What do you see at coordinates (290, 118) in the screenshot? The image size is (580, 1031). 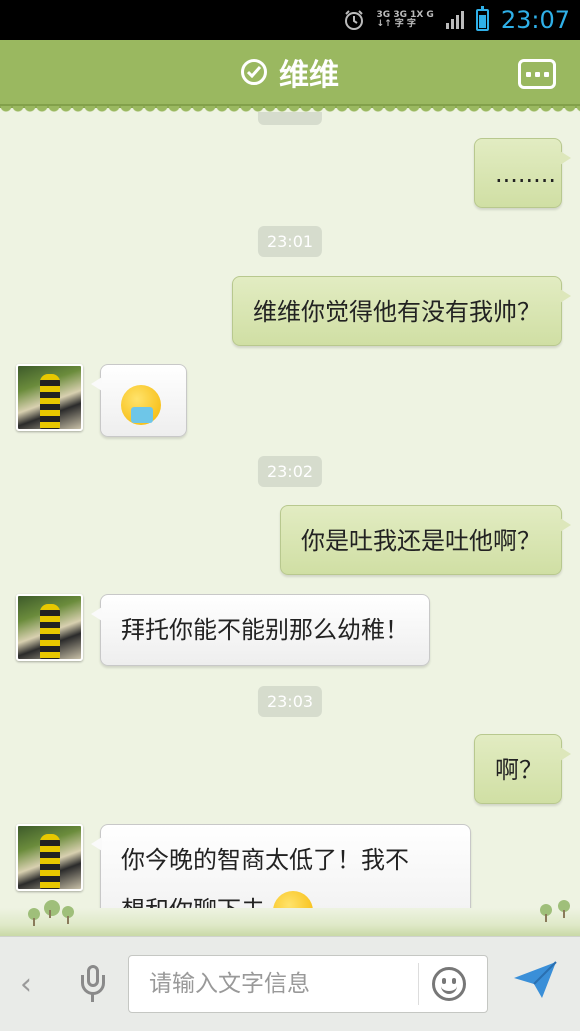 I see `timestamp-partial: 00:00` at bounding box center [290, 118].